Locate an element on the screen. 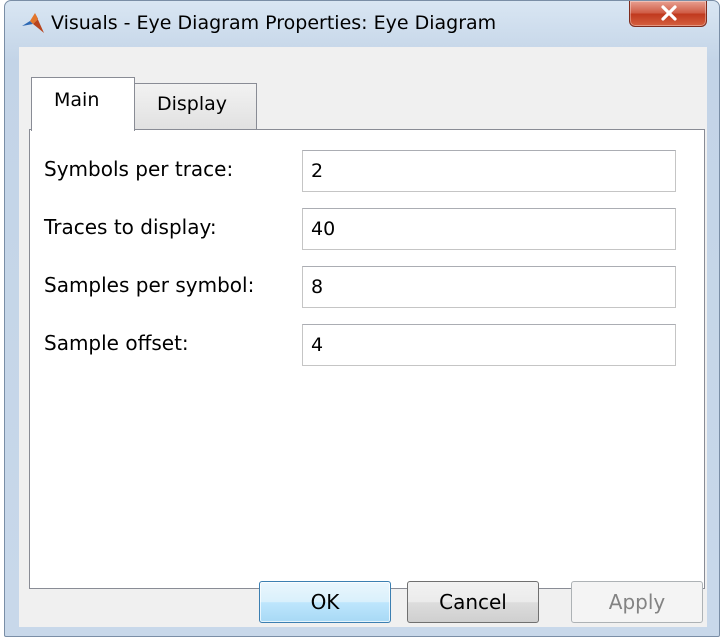 This screenshot has width=724, height=641. ok-button: OK is located at coordinates (325, 602).